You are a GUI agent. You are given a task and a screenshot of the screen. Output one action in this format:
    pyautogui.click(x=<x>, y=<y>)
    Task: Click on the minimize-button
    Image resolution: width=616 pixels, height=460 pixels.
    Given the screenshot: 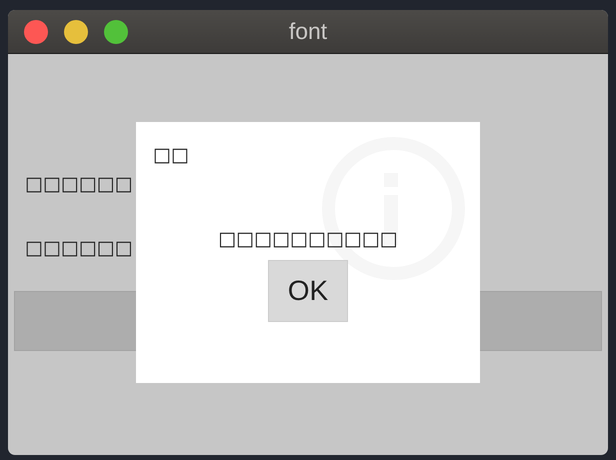 What is the action you would take?
    pyautogui.click(x=76, y=32)
    